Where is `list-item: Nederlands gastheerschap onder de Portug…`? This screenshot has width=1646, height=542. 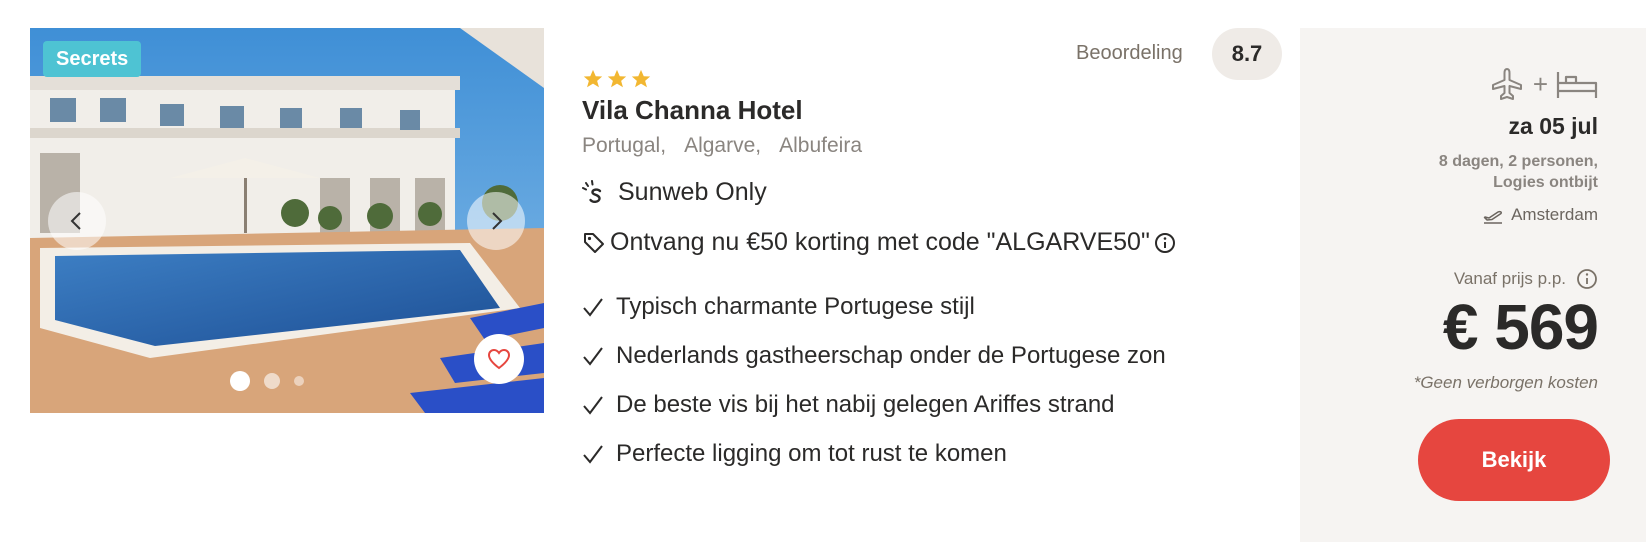
list-item: Nederlands gastheerschap onder de Portug… is located at coordinates (874, 355).